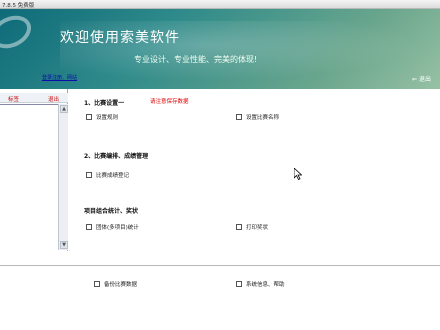 The width and height of the screenshot is (440, 330). What do you see at coordinates (29, 177) in the screenshot?
I see `item-list` at bounding box center [29, 177].